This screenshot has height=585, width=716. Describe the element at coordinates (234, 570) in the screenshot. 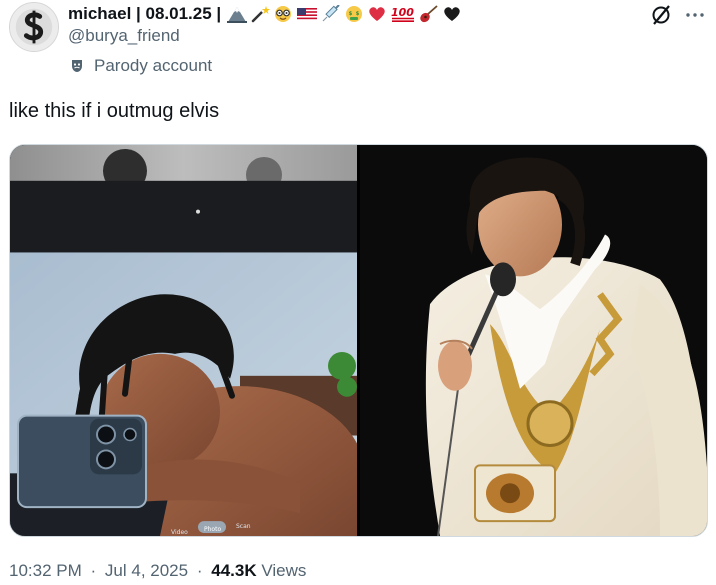

I see `views-count: 44.3K` at that location.